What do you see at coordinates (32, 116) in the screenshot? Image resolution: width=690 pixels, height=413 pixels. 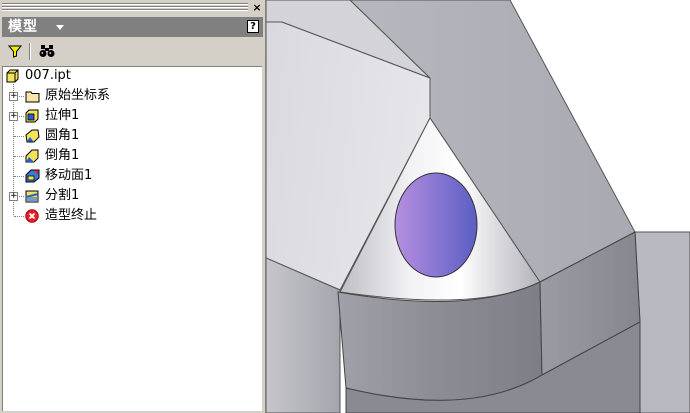 I see `extrude-icon` at bounding box center [32, 116].